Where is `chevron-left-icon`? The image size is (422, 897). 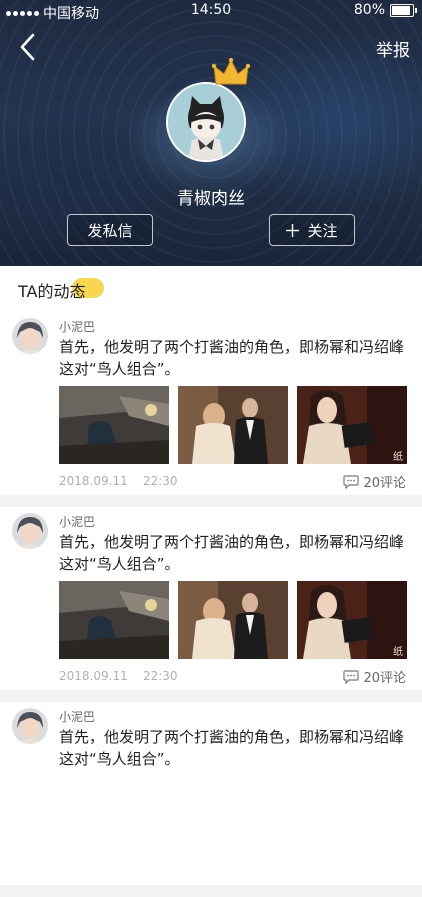
chevron-left-icon is located at coordinates (27, 47).